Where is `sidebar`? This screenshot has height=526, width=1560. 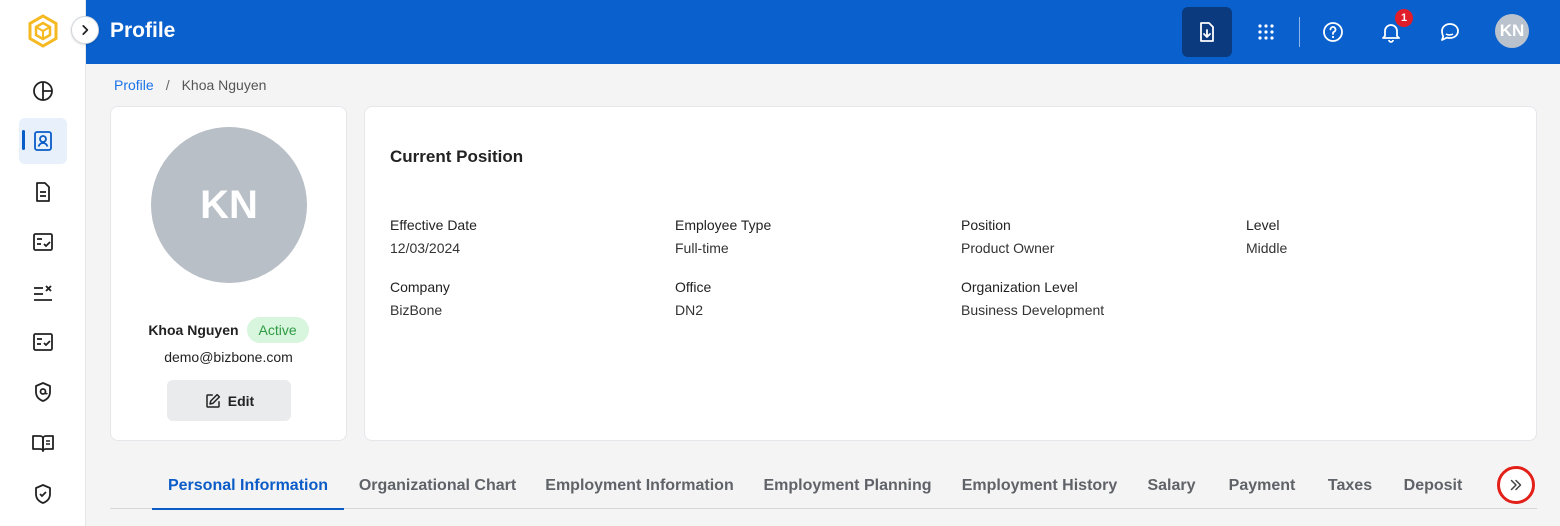 sidebar is located at coordinates (49, 263).